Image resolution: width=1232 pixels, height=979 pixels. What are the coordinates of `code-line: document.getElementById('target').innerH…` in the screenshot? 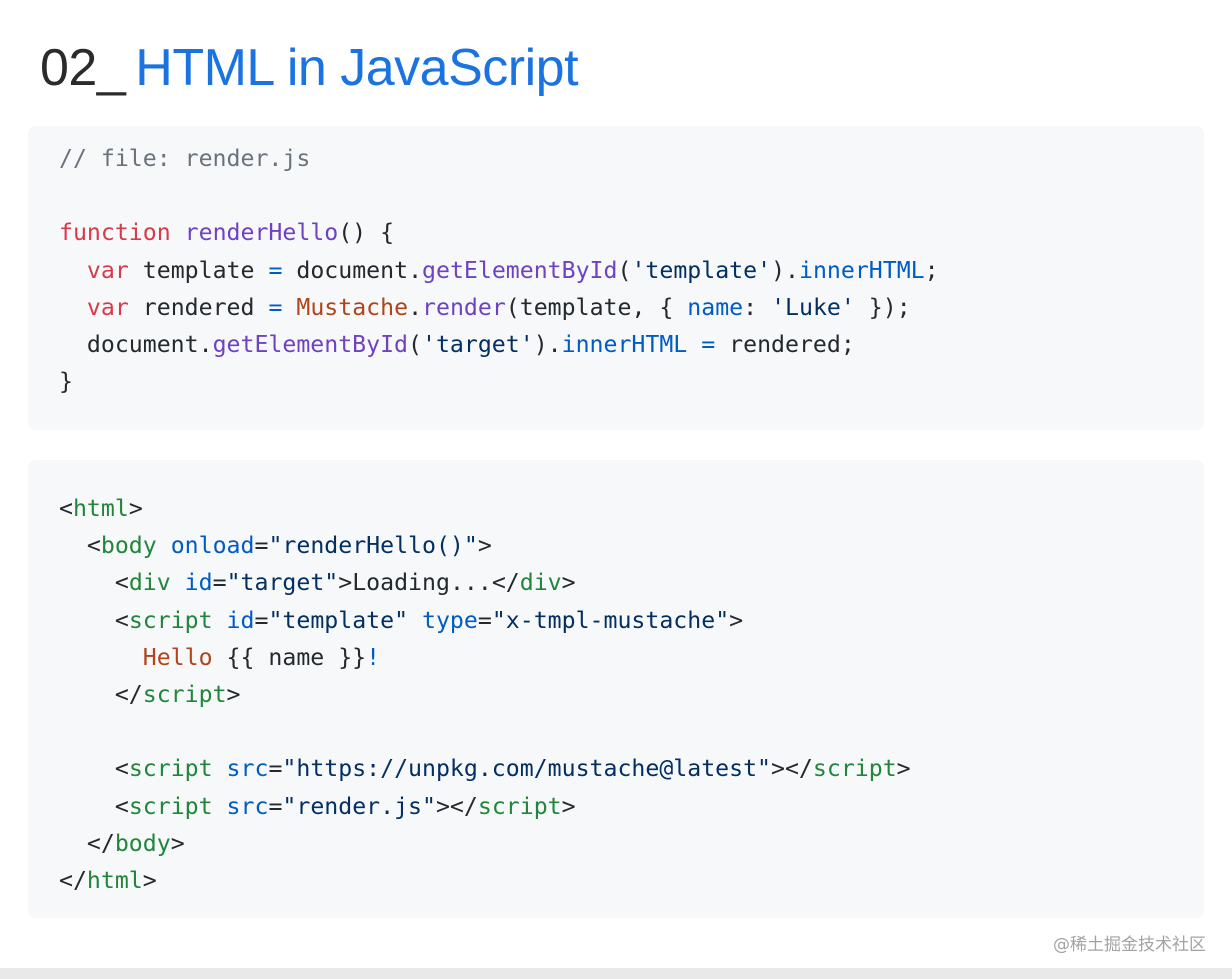 It's located at (470, 344).